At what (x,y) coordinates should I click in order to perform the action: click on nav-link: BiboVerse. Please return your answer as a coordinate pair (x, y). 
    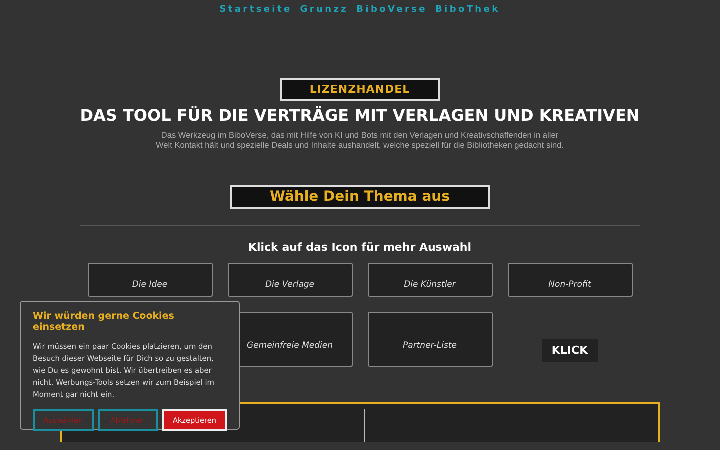
    Looking at the image, I should click on (392, 10).